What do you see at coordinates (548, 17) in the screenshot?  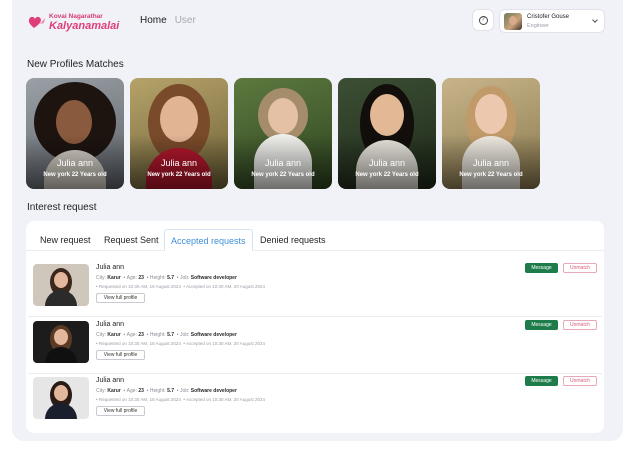 I see `user-name: Cristofer Gouse` at bounding box center [548, 17].